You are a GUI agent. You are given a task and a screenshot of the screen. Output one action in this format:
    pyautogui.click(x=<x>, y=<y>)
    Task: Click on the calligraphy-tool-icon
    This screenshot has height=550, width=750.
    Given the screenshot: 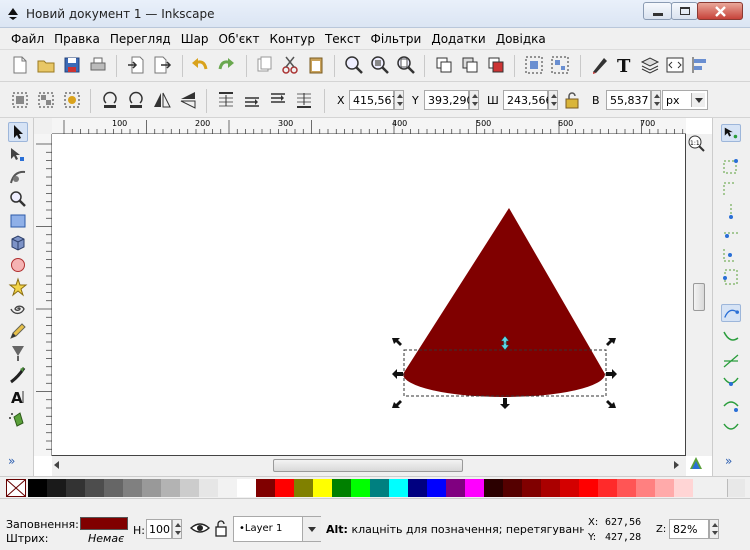 What is the action you would take?
    pyautogui.click(x=18, y=375)
    